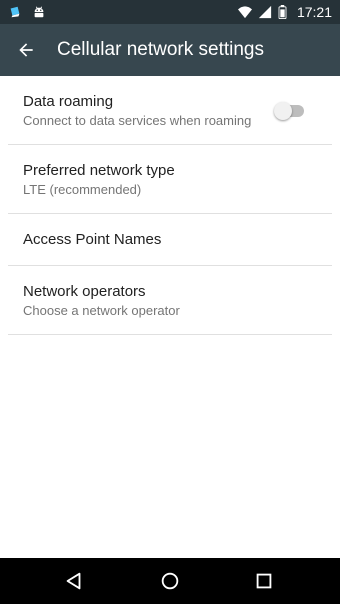  I want to click on wifi-icon, so click(244, 12).